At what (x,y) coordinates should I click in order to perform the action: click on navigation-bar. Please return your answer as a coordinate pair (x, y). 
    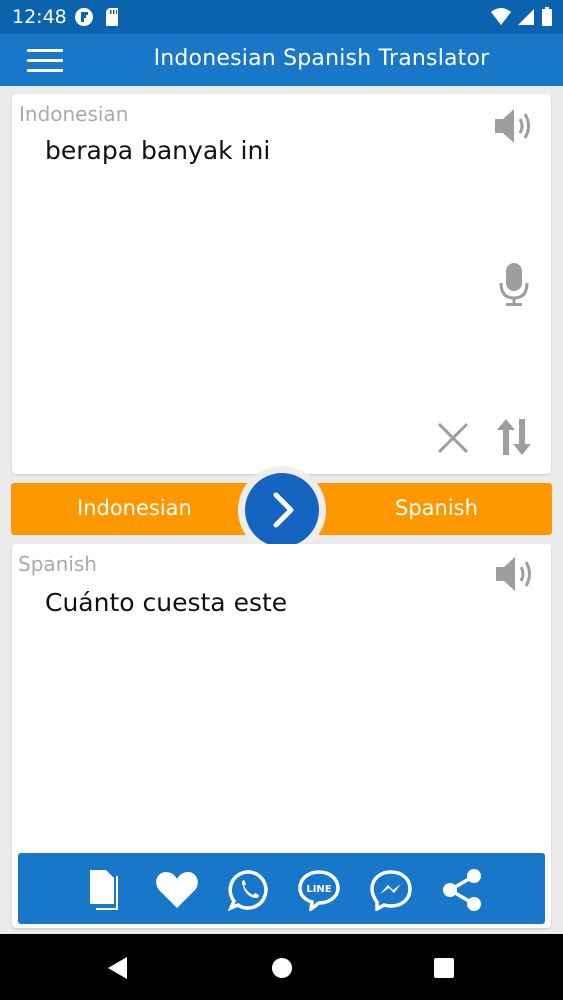
    Looking at the image, I should click on (281, 967).